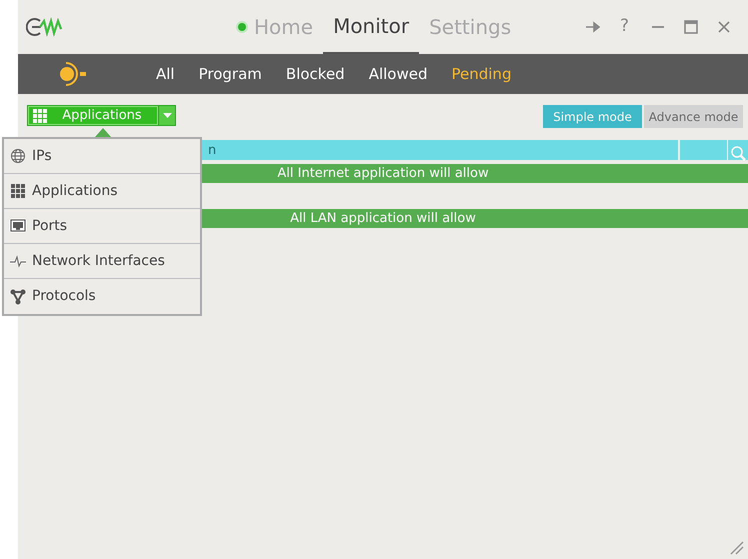  What do you see at coordinates (212, 151) in the screenshot?
I see `column-header: n` at bounding box center [212, 151].